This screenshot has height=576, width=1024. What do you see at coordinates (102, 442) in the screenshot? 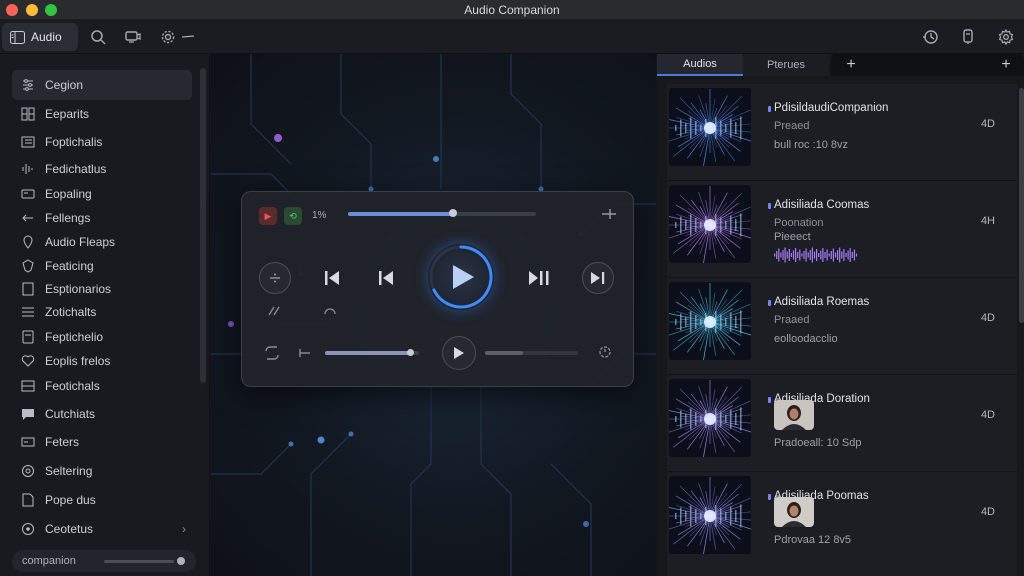
I see `sidebar-item-feters: Feters` at bounding box center [102, 442].